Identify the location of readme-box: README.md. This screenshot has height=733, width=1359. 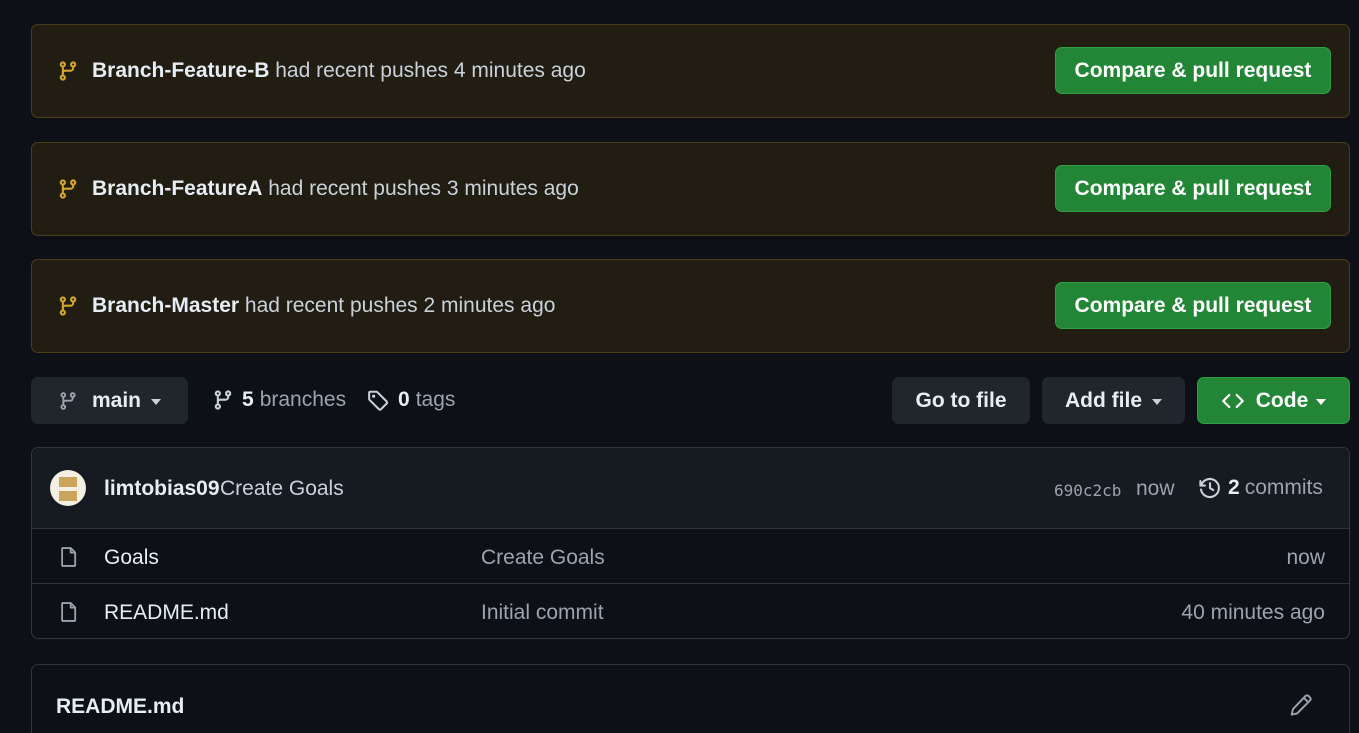
(690, 698).